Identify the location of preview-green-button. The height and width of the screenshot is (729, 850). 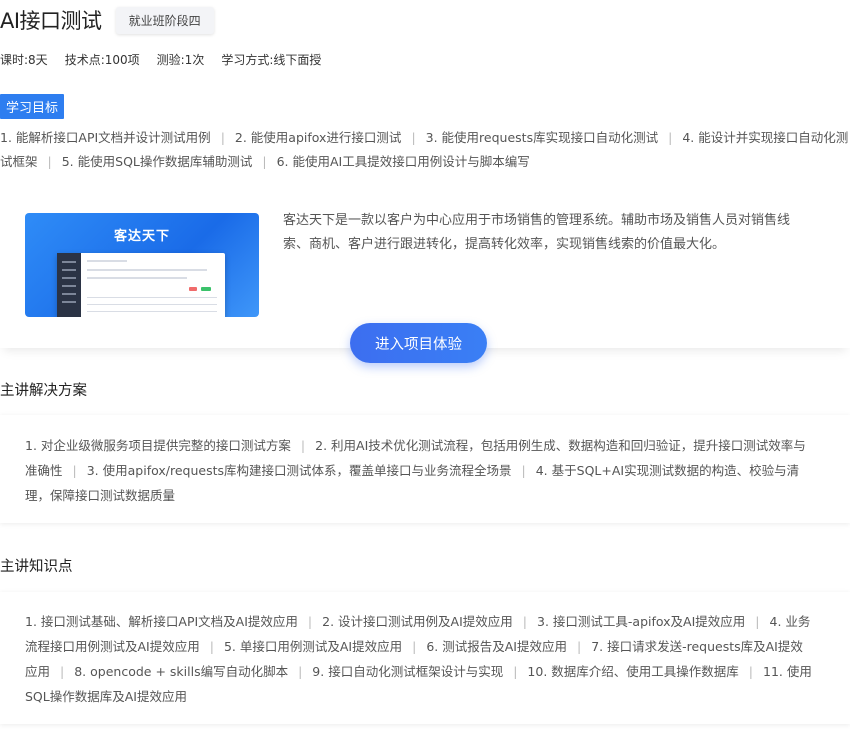
(206, 289).